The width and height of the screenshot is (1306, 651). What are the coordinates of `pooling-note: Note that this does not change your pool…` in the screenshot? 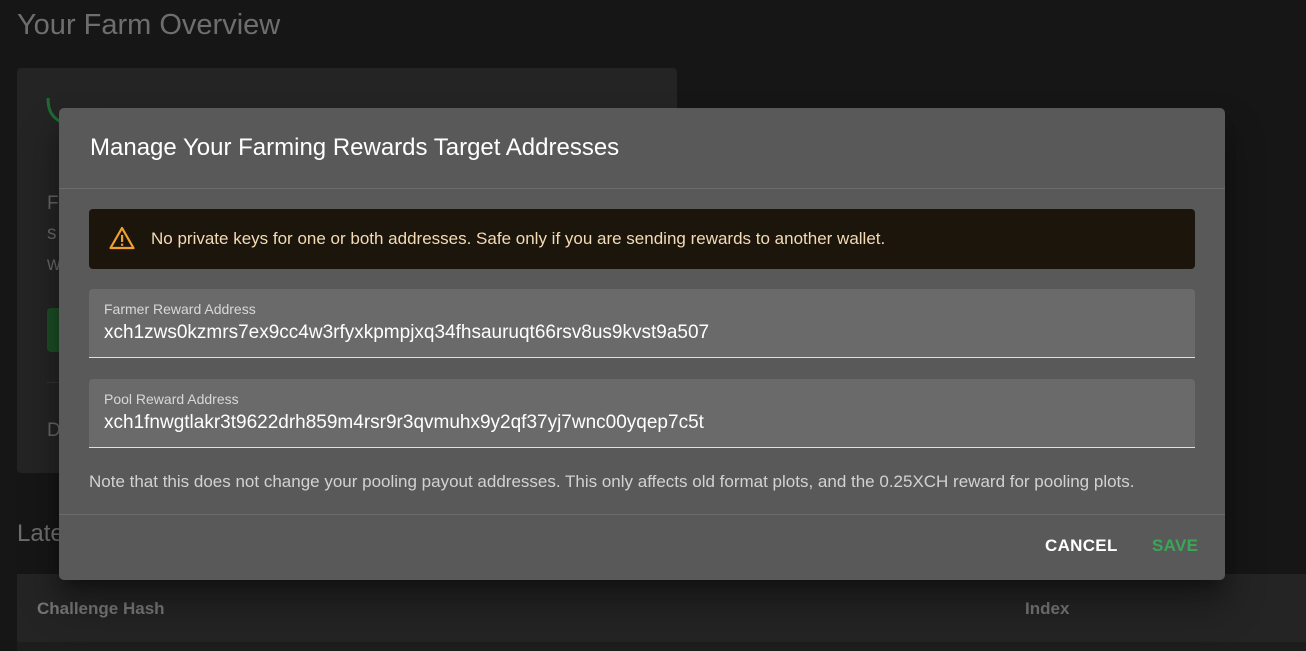 It's located at (612, 481).